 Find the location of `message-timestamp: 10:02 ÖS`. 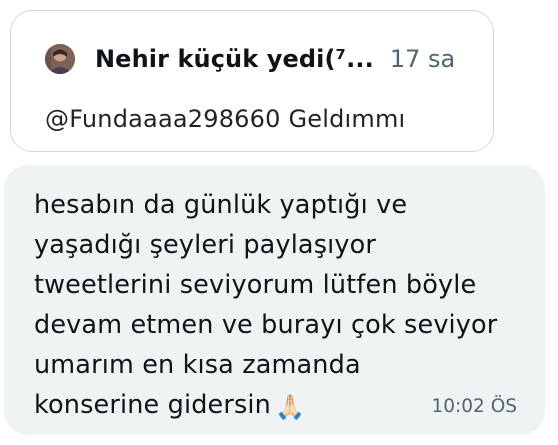

message-timestamp: 10:02 ÖS is located at coordinates (474, 406).